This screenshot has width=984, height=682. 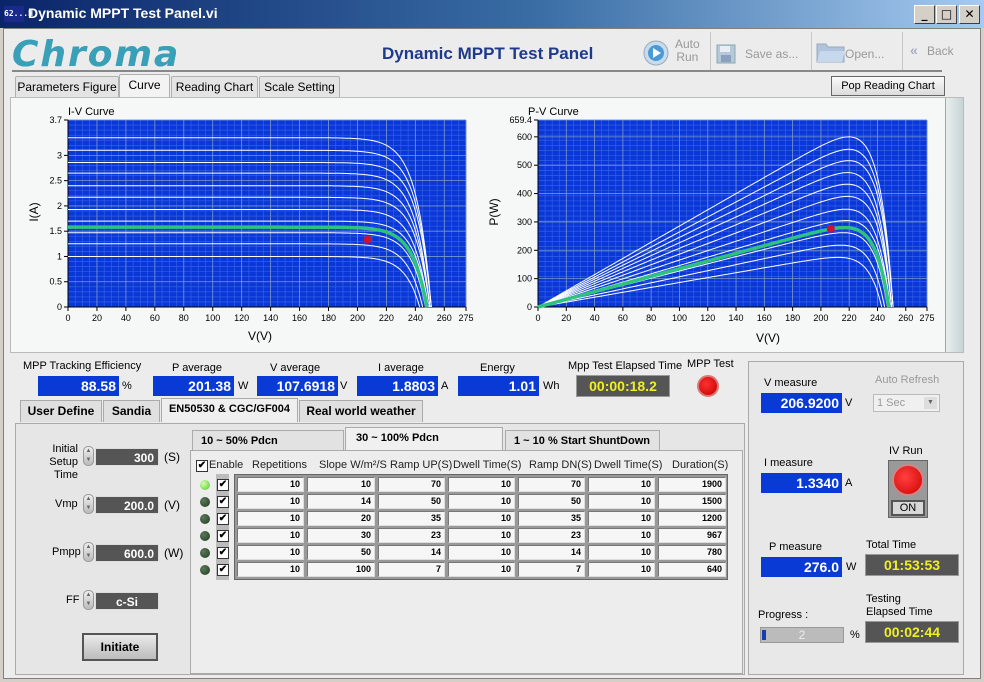 I want to click on table-cell: 30, so click(x=341, y=535).